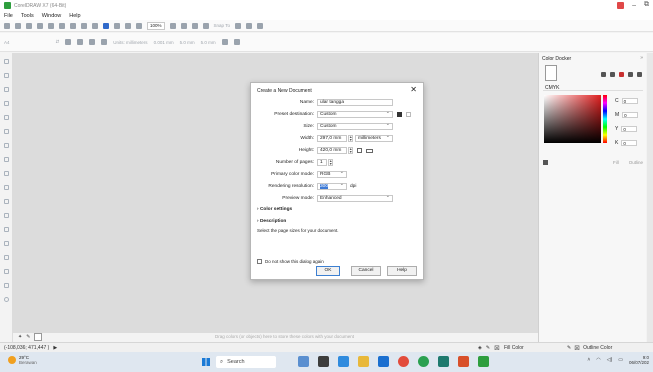 This screenshot has height=372, width=653. What do you see at coordinates (222, 25) in the screenshot?
I see `snap-to-dropdown: Snap To` at bounding box center [222, 25].